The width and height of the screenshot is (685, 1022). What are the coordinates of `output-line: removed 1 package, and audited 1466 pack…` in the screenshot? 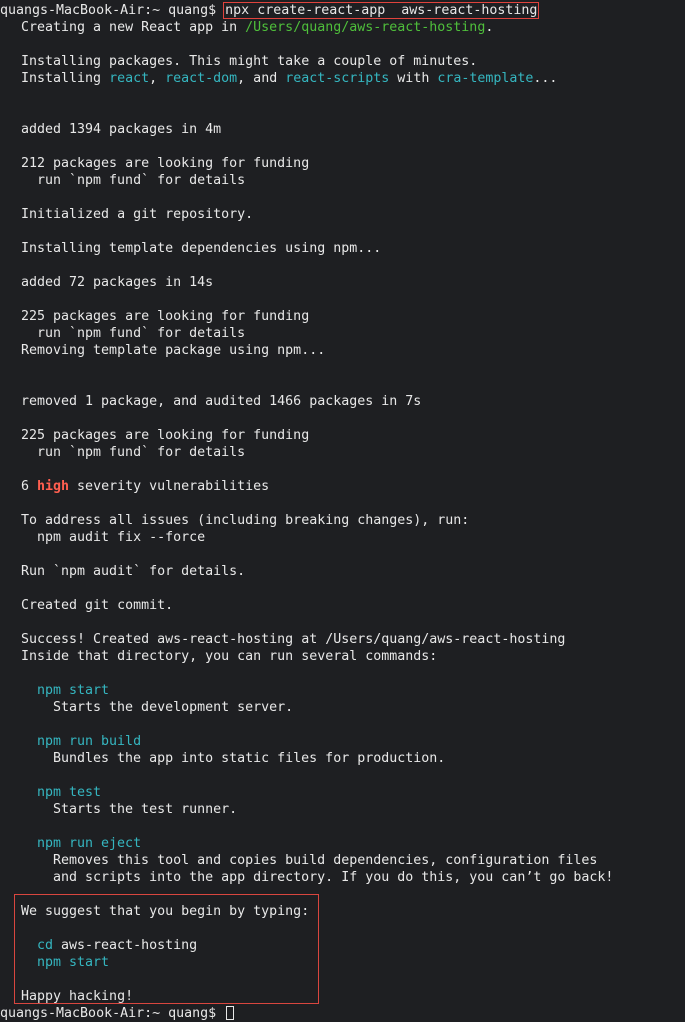 It's located at (221, 401).